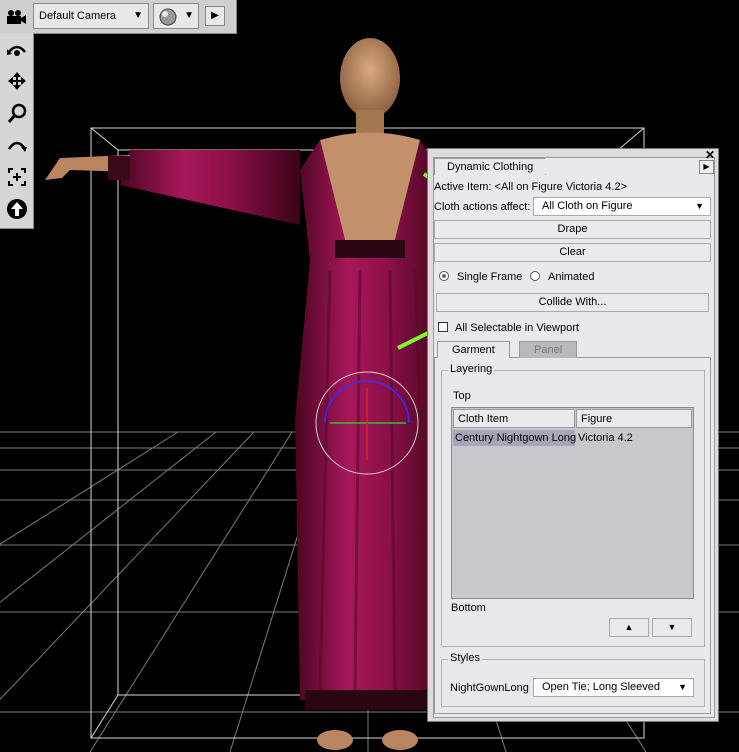 Image resolution: width=739 pixels, height=752 pixels. Describe the element at coordinates (572, 252) in the screenshot. I see `clear-button: Clear` at that location.